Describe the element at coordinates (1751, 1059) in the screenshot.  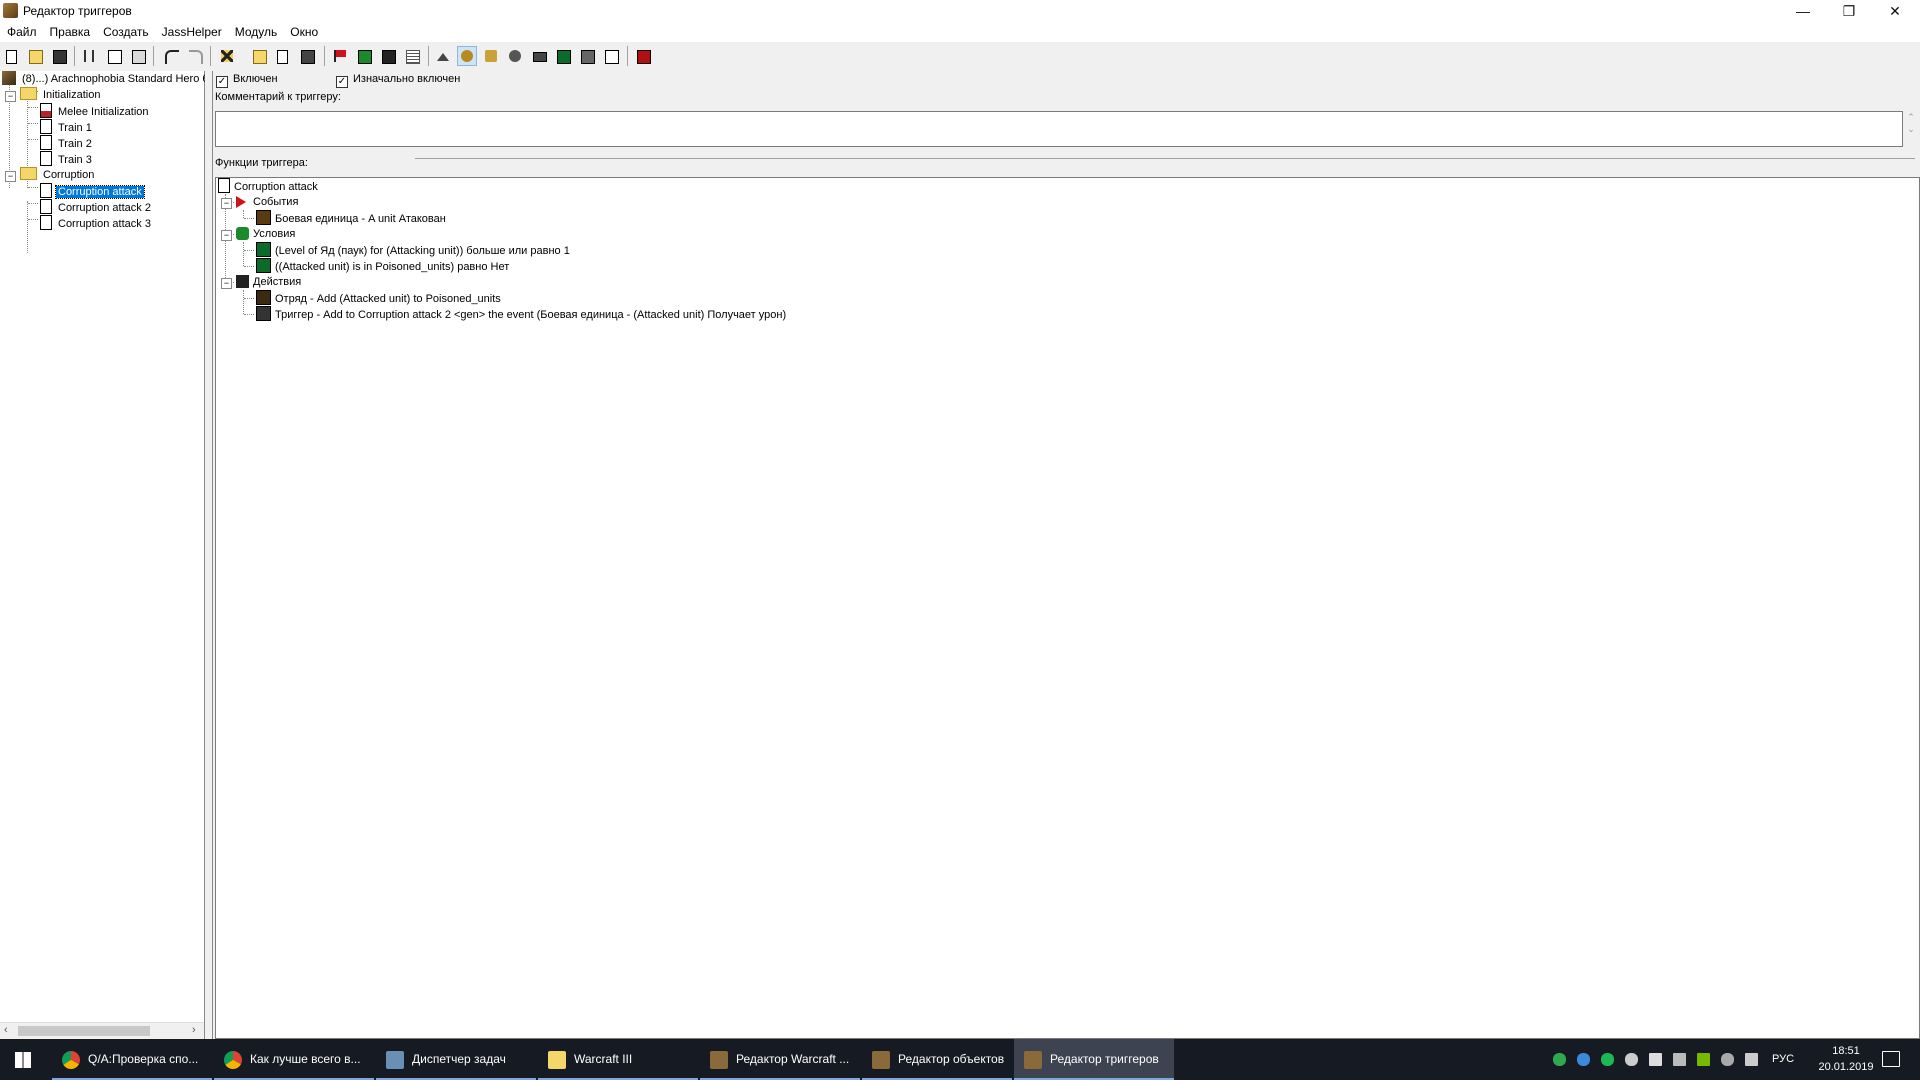
I see `volume-icon` at that location.